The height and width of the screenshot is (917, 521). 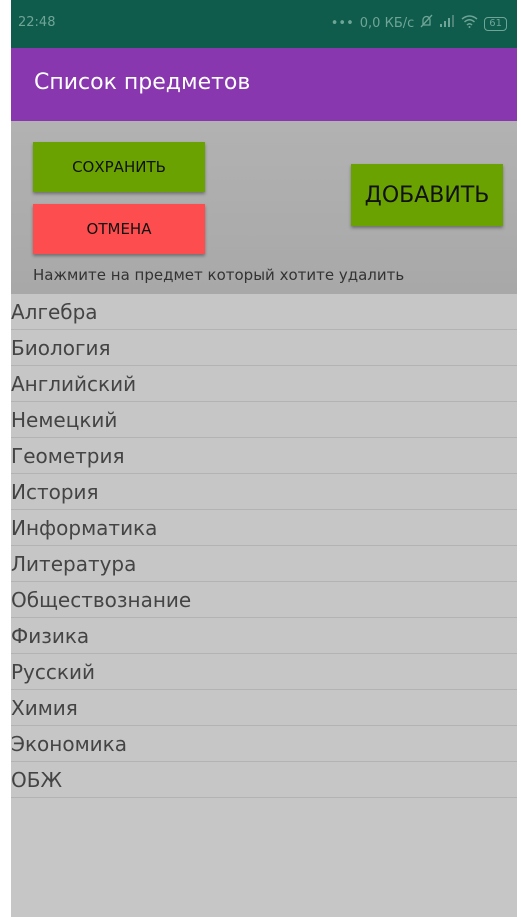 What do you see at coordinates (469, 23) in the screenshot?
I see `wifi-icon` at bounding box center [469, 23].